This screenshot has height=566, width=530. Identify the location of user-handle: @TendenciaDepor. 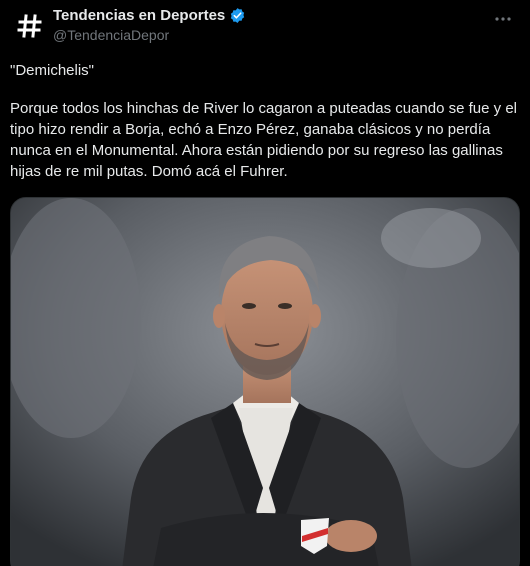
(149, 35).